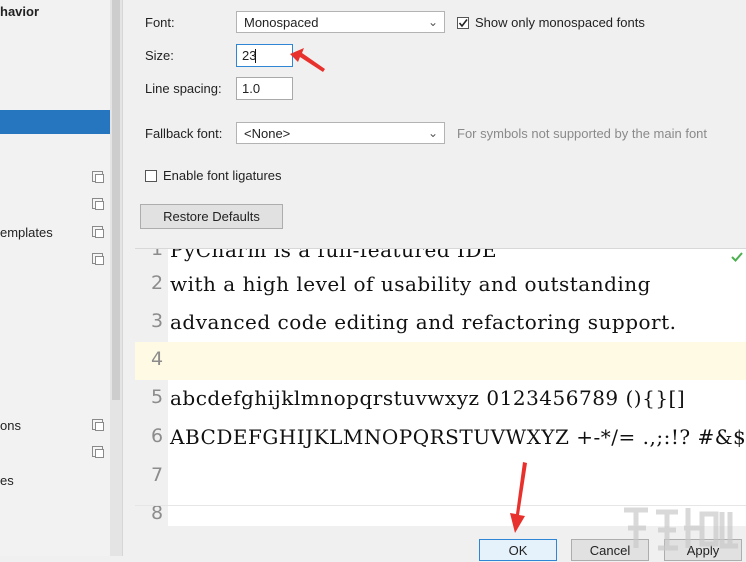  I want to click on sidebar-item-templates: emplates, so click(26, 232).